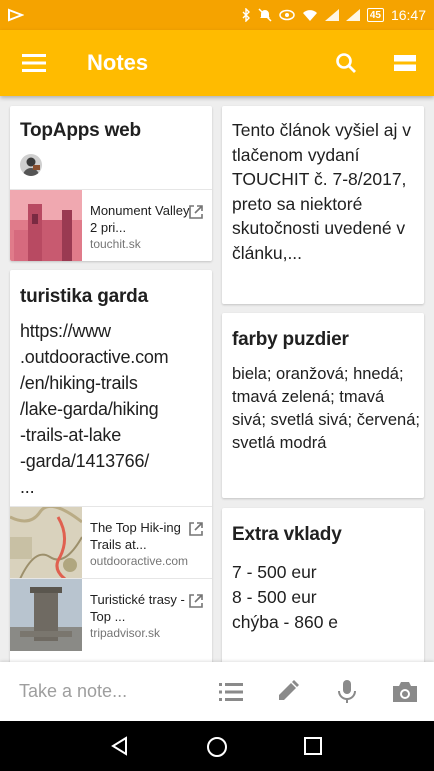  What do you see at coordinates (46, 615) in the screenshot?
I see `monument-photo-thumbnail` at bounding box center [46, 615].